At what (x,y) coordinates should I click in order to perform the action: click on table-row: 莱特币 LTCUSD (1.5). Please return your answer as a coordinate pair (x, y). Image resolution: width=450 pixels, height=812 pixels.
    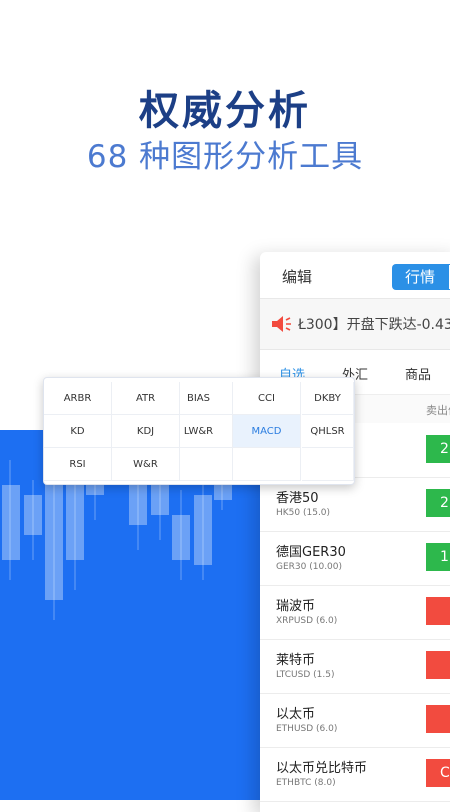
    Looking at the image, I should click on (355, 666).